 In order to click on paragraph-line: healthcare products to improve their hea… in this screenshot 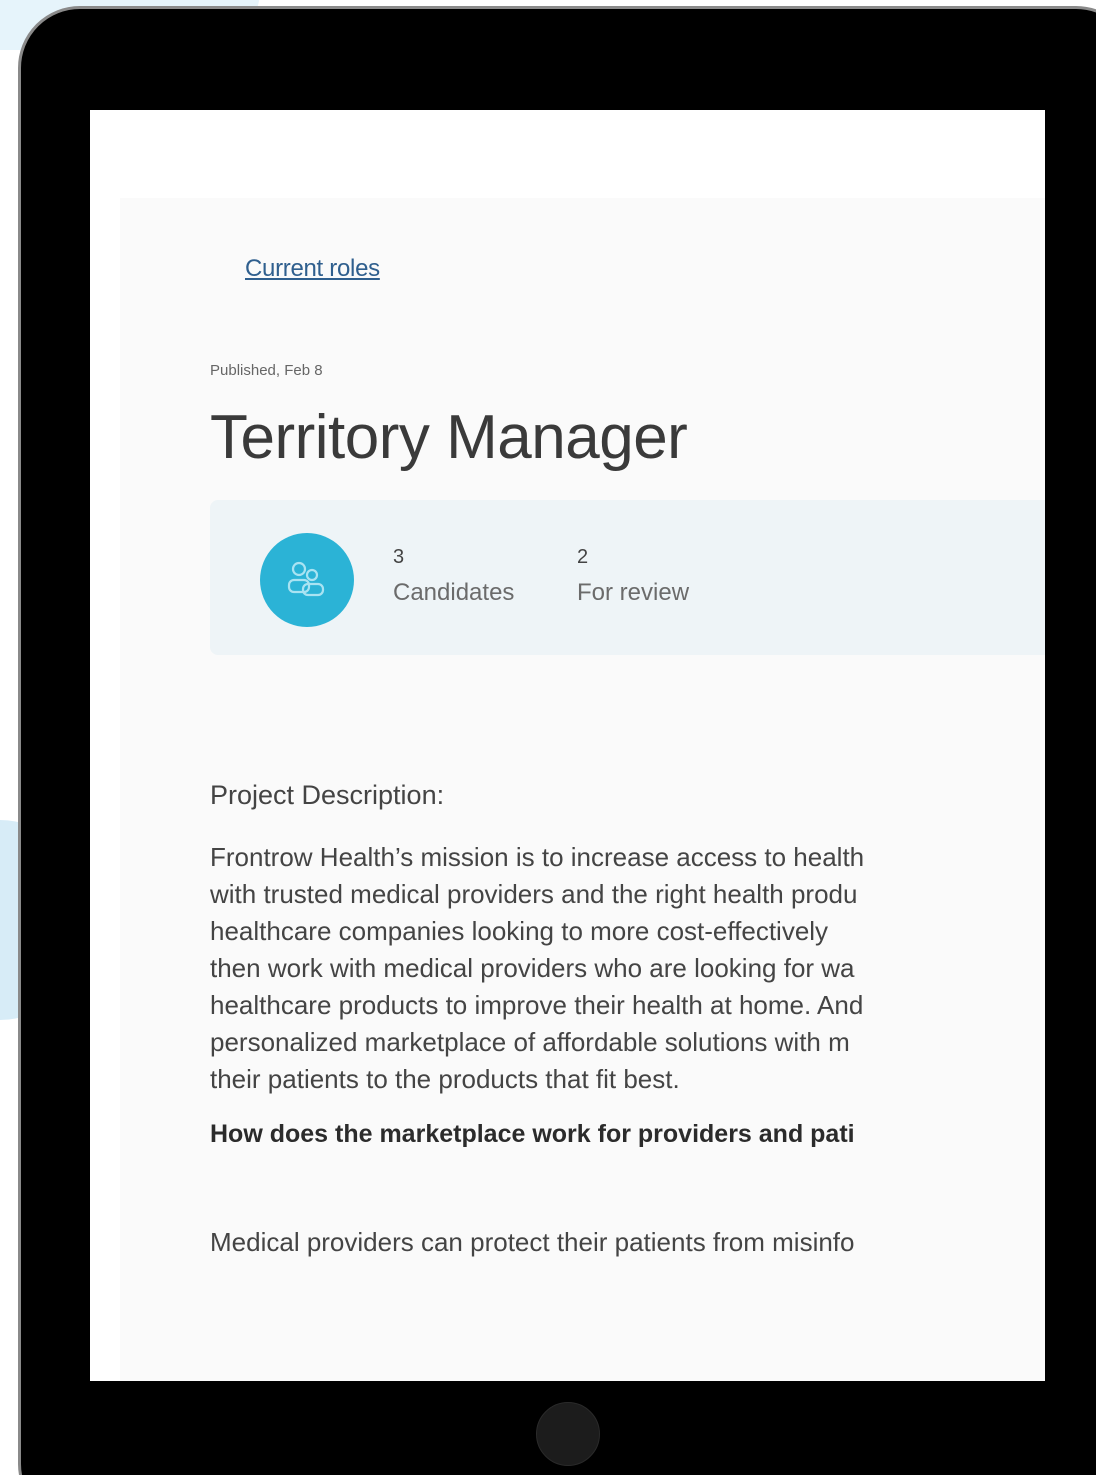, I will do `click(537, 1005)`.